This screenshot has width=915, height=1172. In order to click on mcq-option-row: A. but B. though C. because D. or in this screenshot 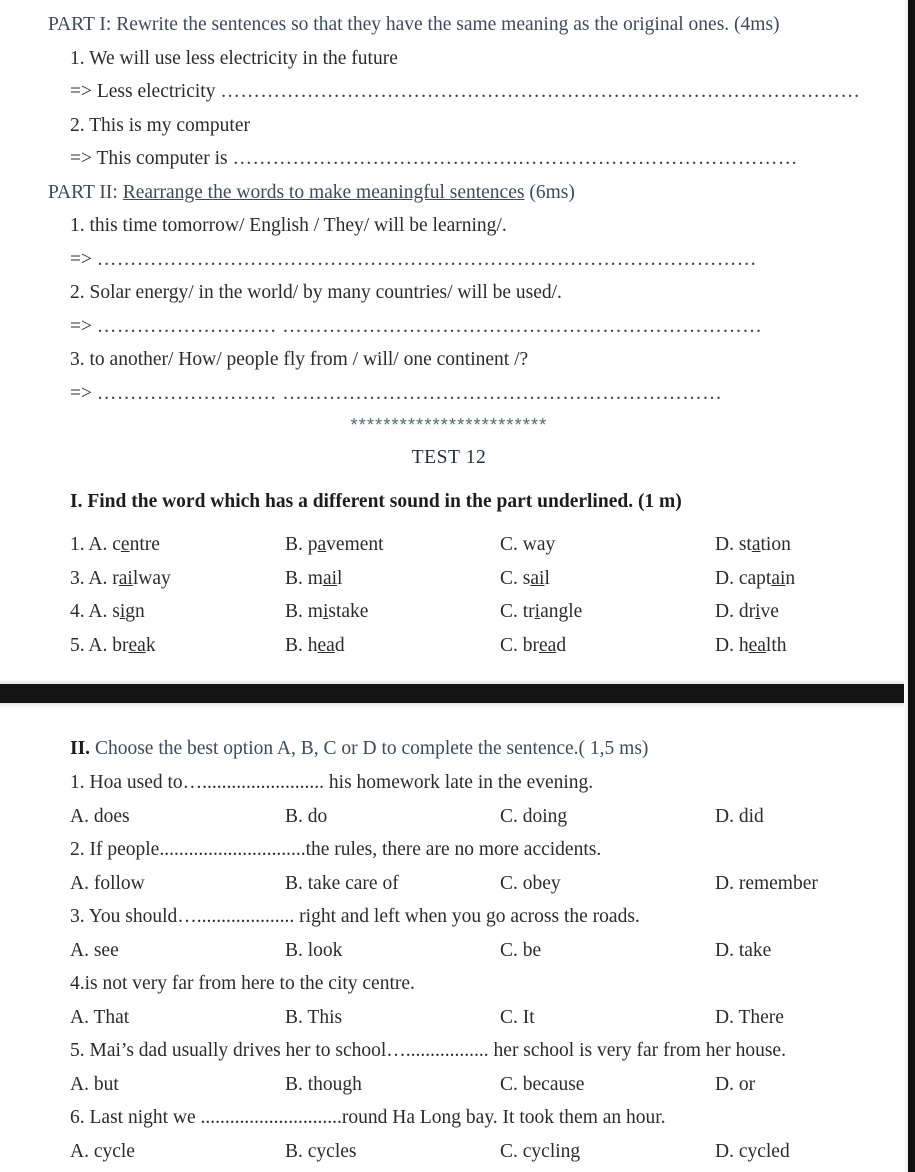, I will do `click(454, 1085)`.